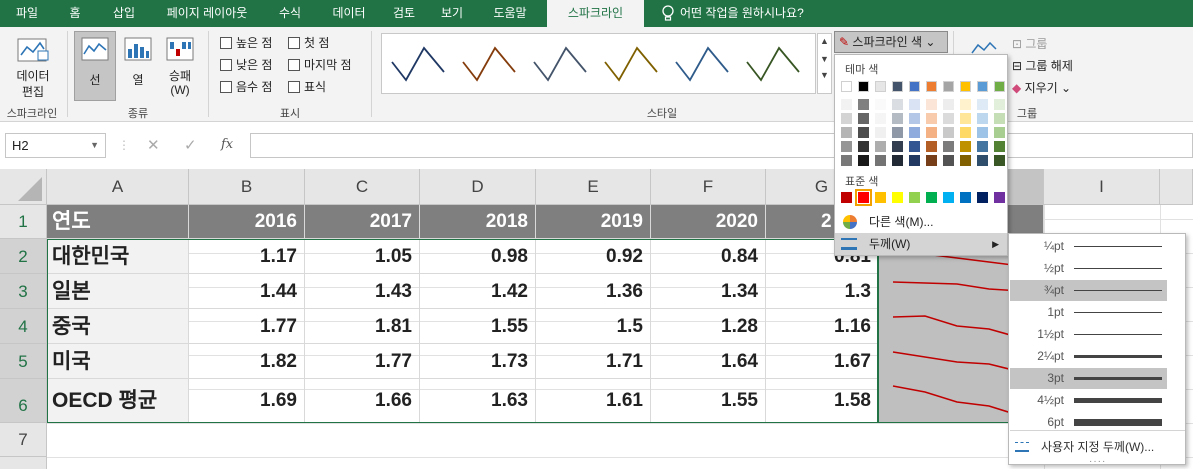  What do you see at coordinates (593, 187) in the screenshot?
I see `column-header-e: E` at bounding box center [593, 187].